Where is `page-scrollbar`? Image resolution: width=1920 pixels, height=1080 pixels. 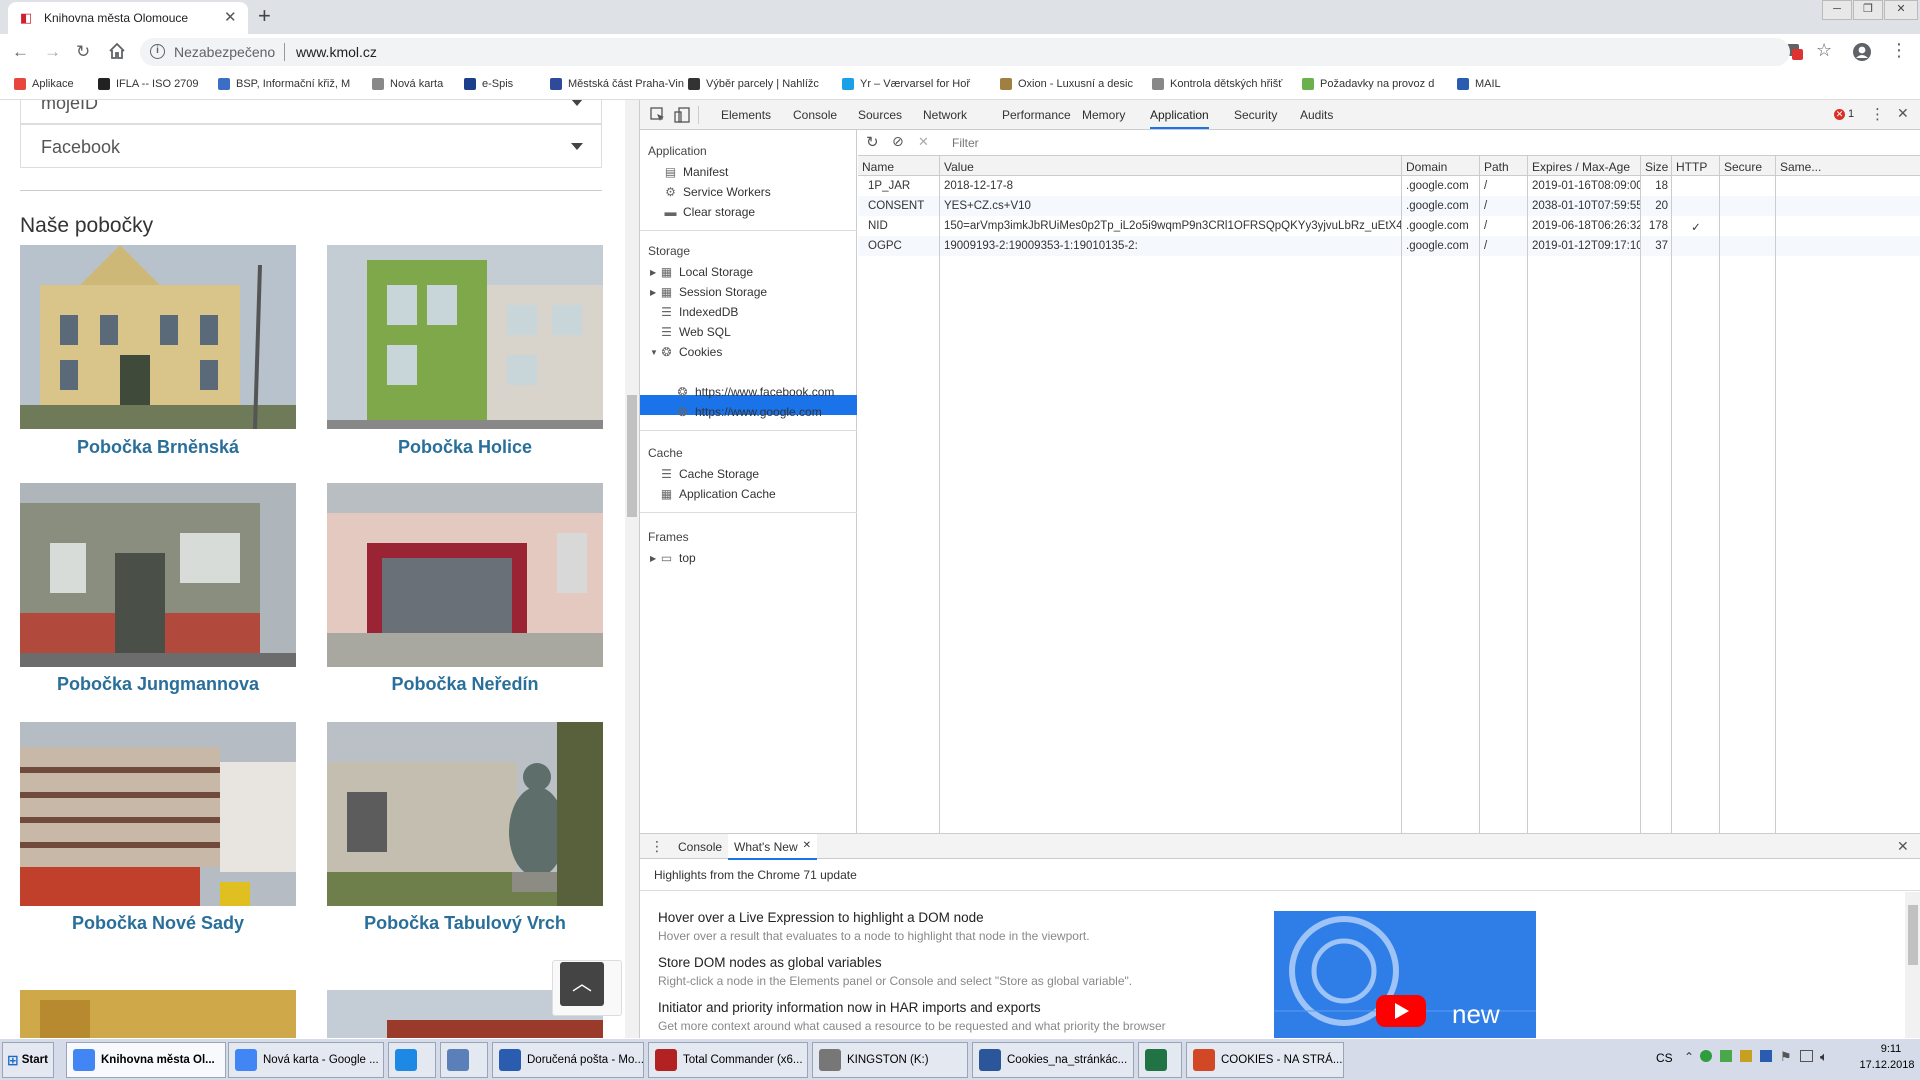
page-scrollbar is located at coordinates (632, 569).